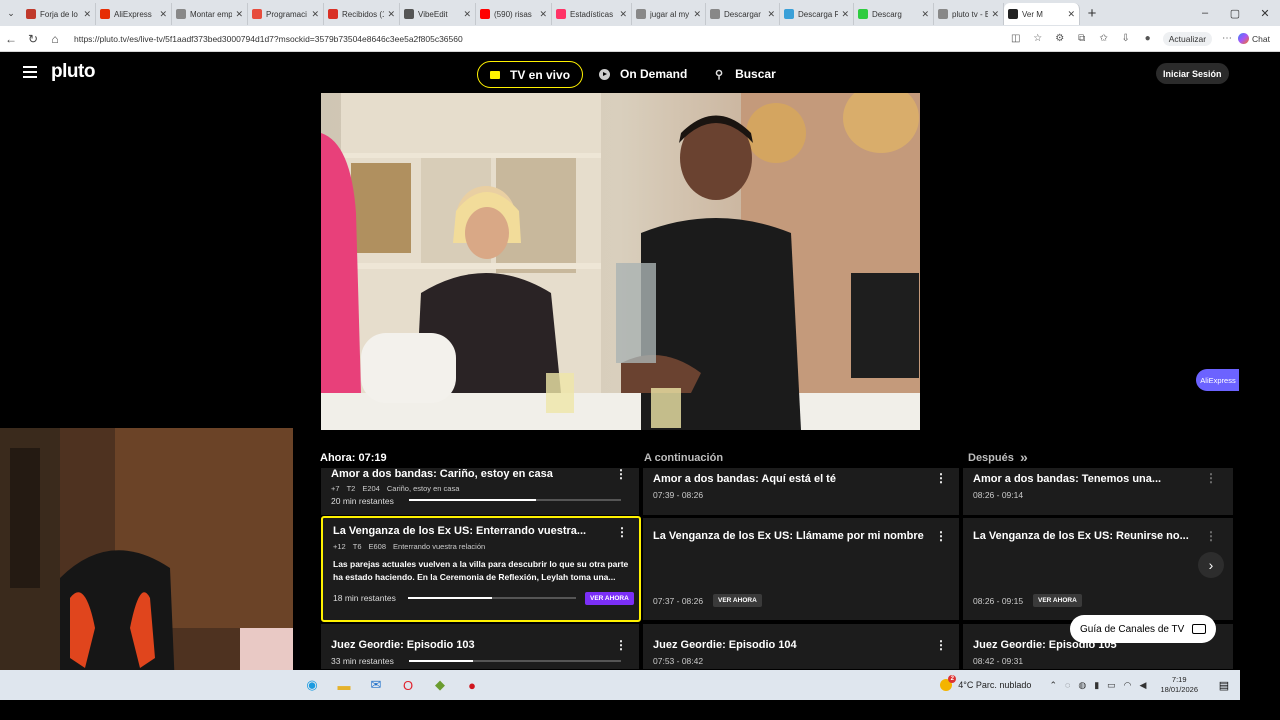  I want to click on edge-browser-icon: ◉, so click(312, 685).